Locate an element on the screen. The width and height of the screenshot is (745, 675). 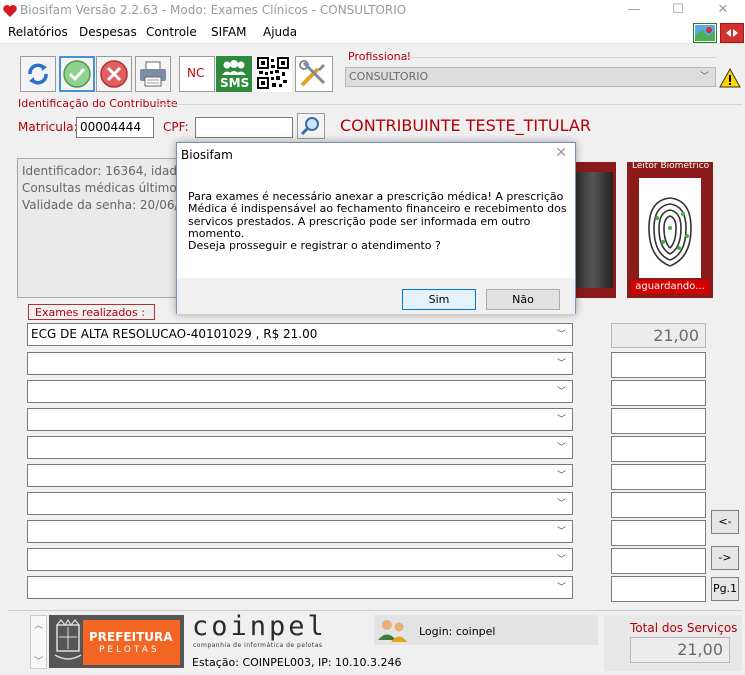
tools-icon is located at coordinates (312, 73).